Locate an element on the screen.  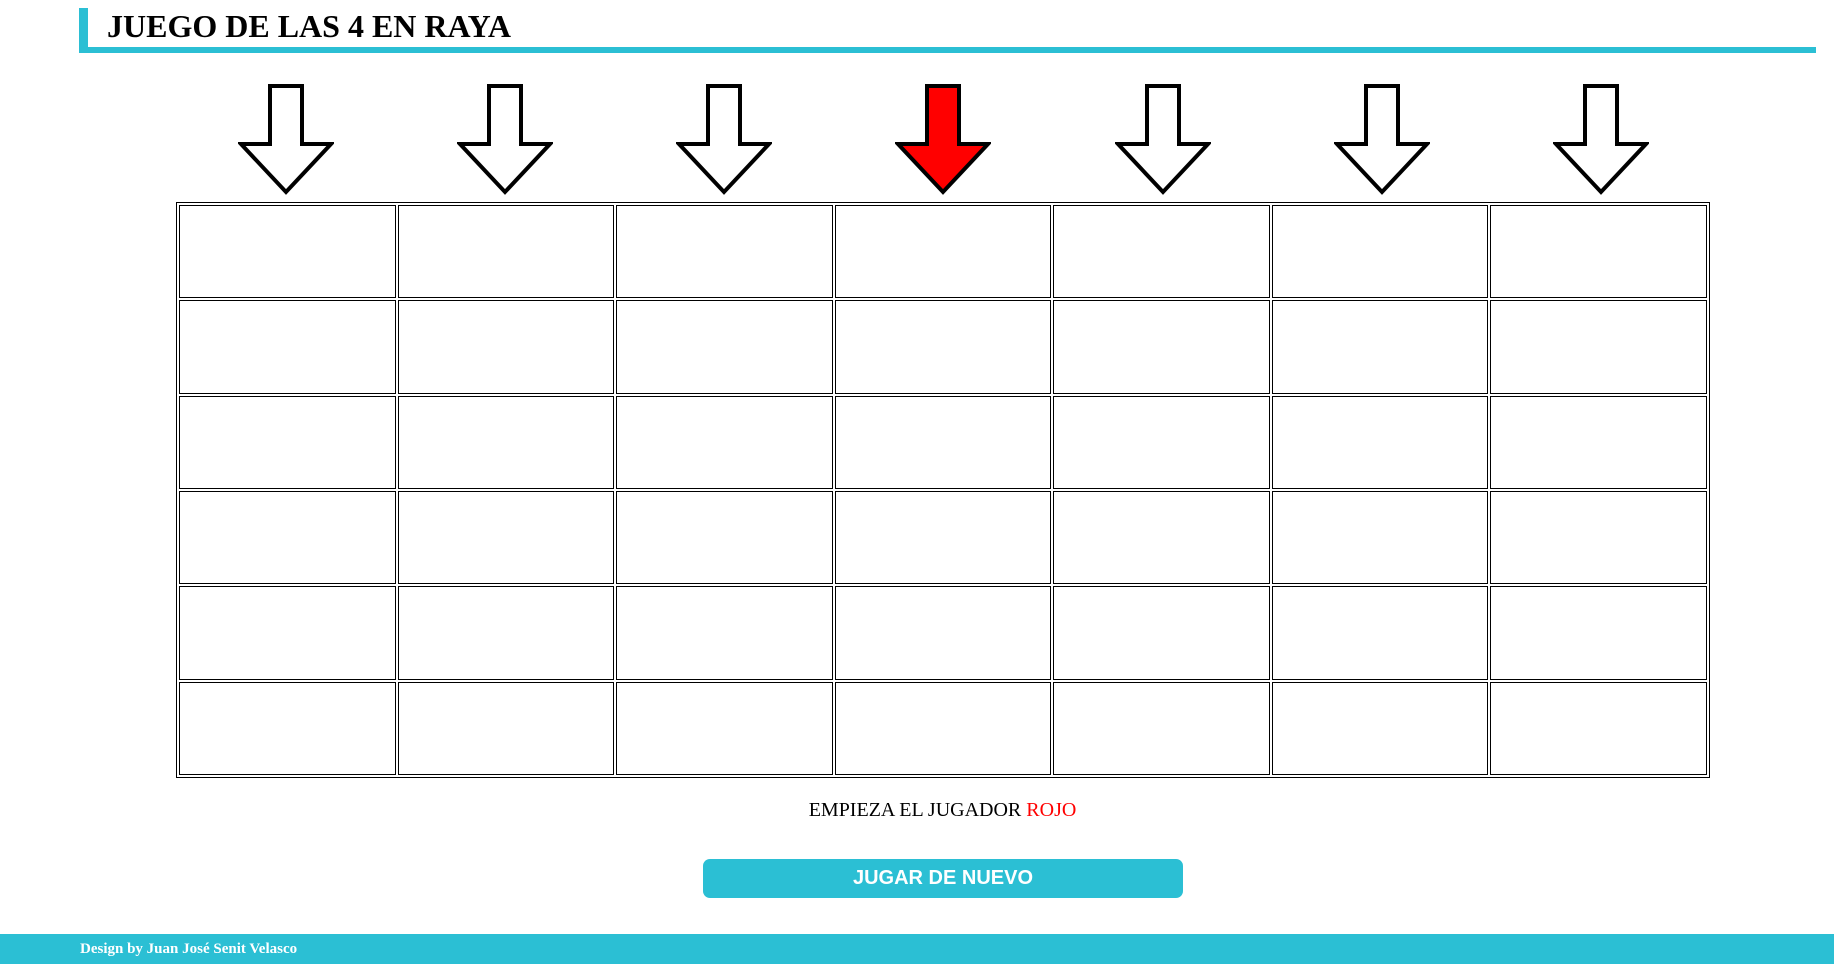
page-header: JUEGO DE LAS 4 EN RAYA is located at coordinates (947, 30).